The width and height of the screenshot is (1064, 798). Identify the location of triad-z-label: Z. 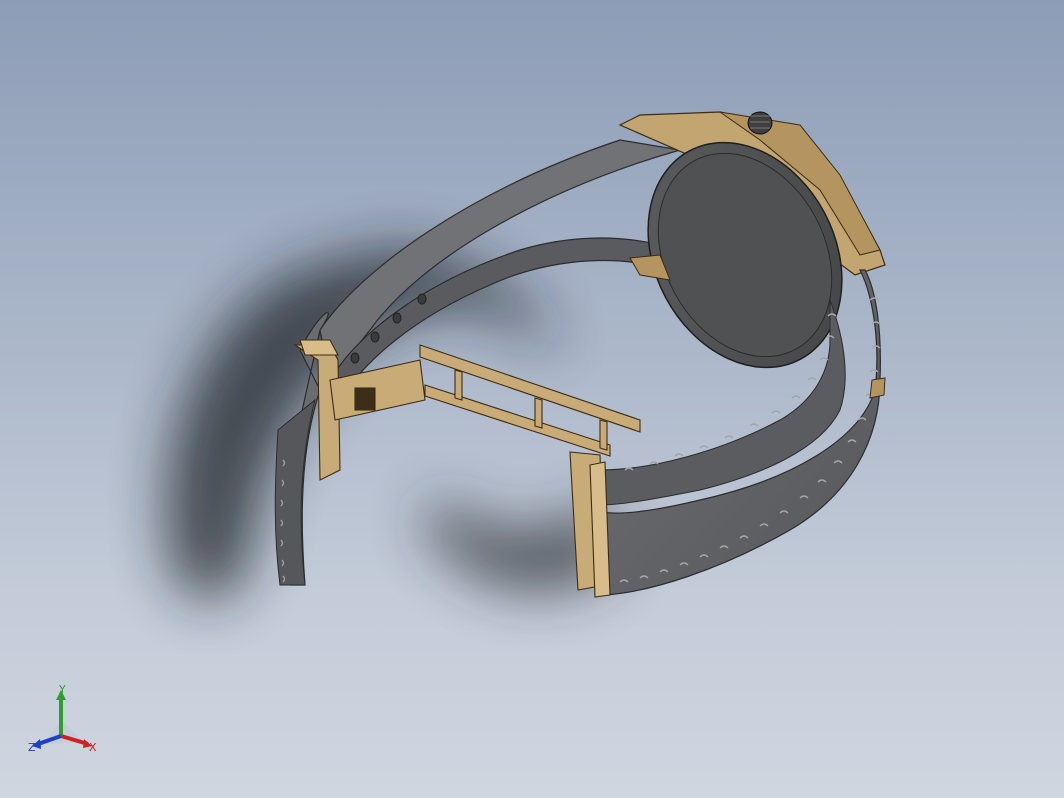
(32, 747).